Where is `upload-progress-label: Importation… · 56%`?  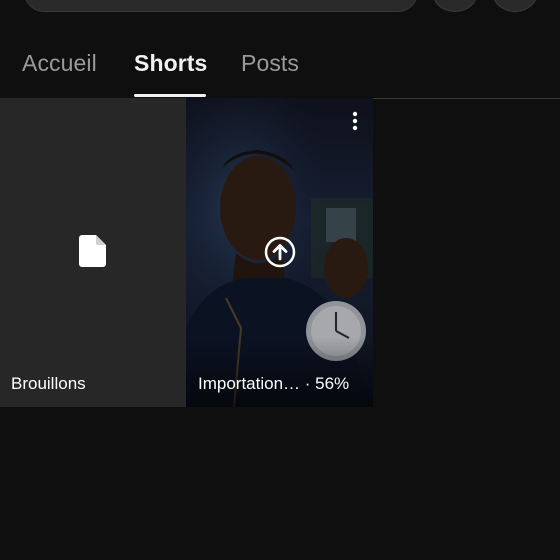
upload-progress-label: Importation… · 56% is located at coordinates (274, 383).